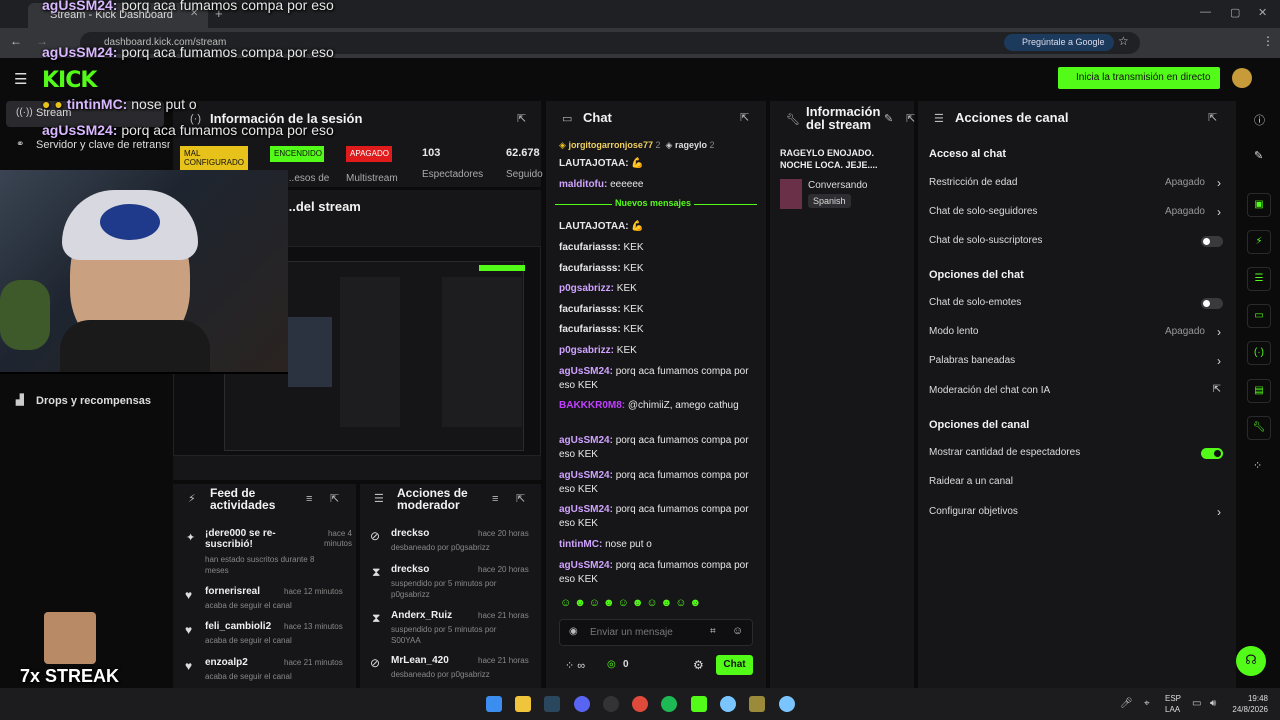  I want to click on browser-menu-icon: ⋮, so click(1268, 41).